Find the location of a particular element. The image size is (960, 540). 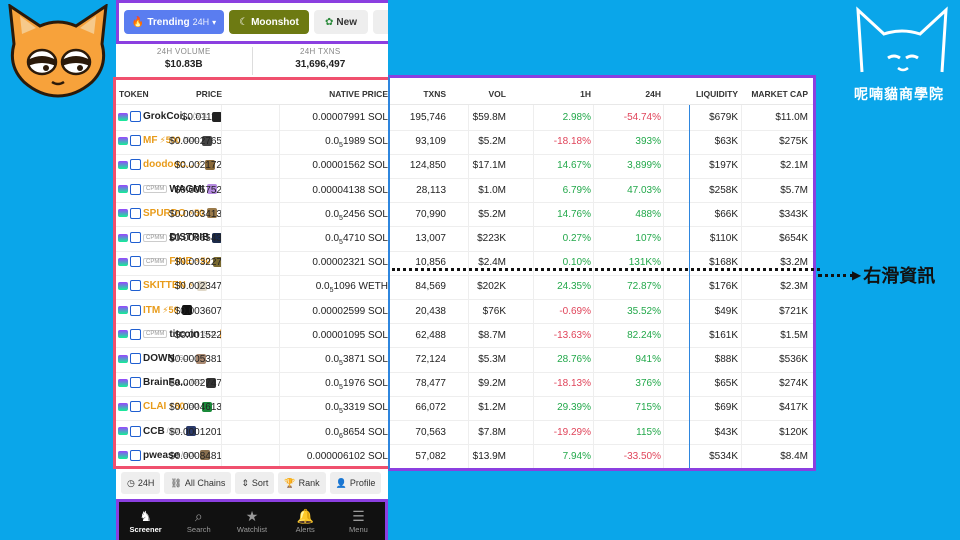

txns-cell: 195,746 is located at coordinates (427, 117).